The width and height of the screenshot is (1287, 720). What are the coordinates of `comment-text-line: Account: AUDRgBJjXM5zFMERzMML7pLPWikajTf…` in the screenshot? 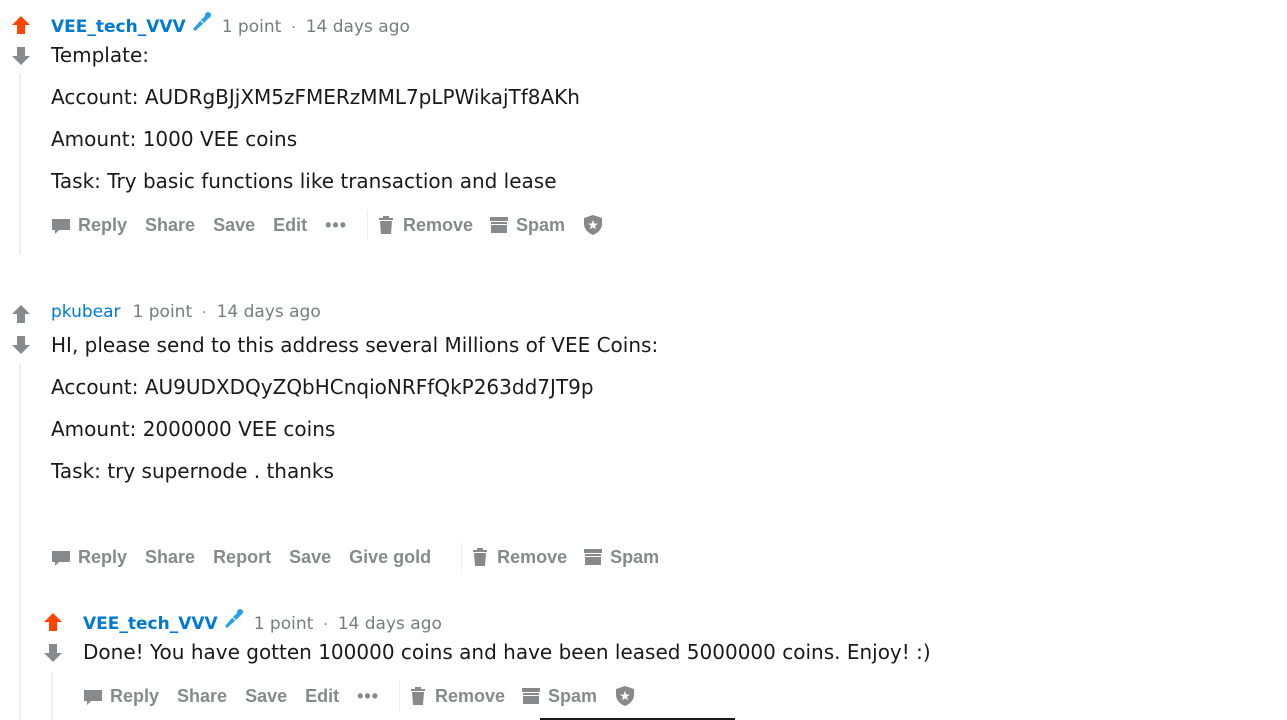 It's located at (315, 97).